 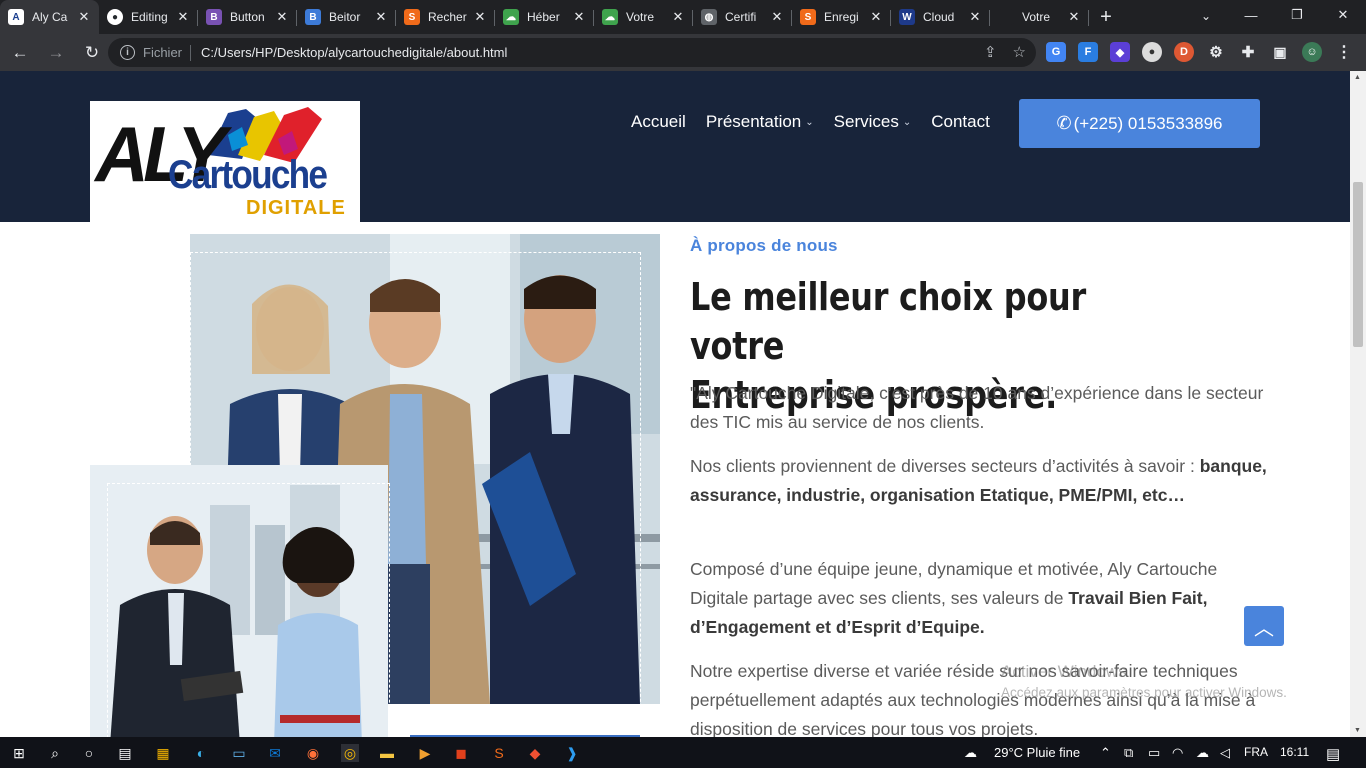 I want to click on file-explorer-icon: ▬, so click(x=387, y=753).